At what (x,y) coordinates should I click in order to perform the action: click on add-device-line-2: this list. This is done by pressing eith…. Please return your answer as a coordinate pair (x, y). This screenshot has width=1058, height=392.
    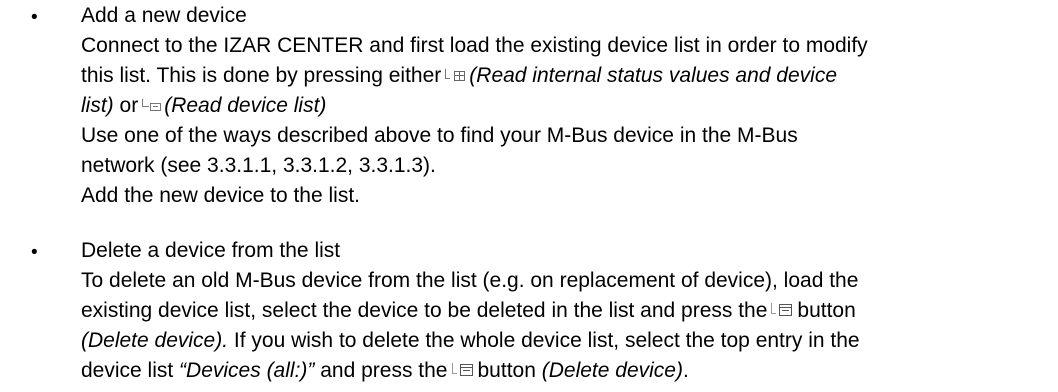
    Looking at the image, I should click on (568, 78).